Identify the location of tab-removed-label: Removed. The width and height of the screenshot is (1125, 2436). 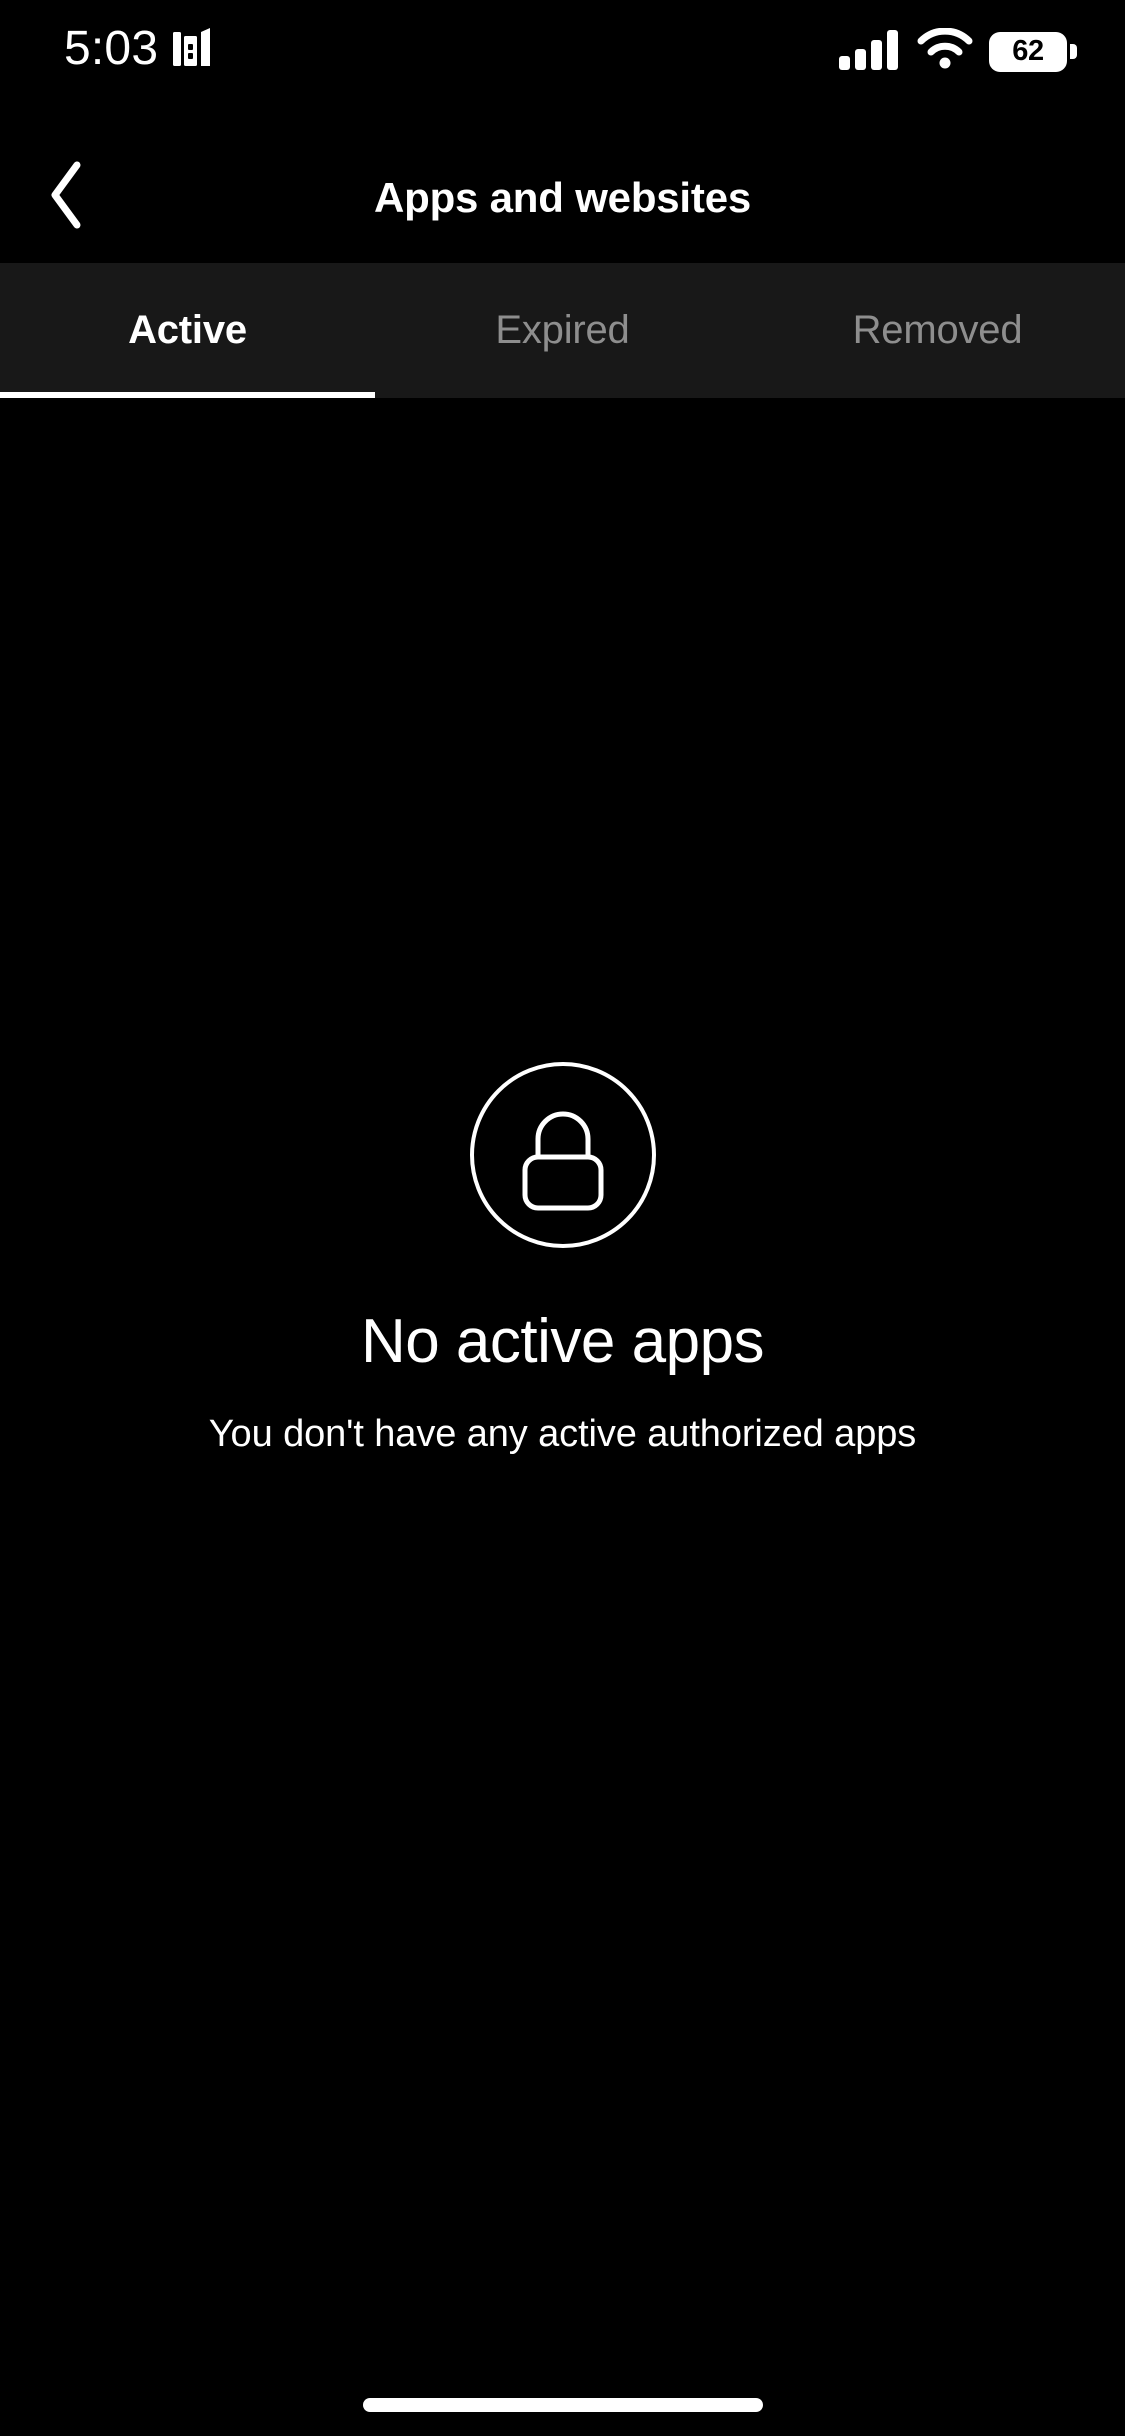
(937, 330).